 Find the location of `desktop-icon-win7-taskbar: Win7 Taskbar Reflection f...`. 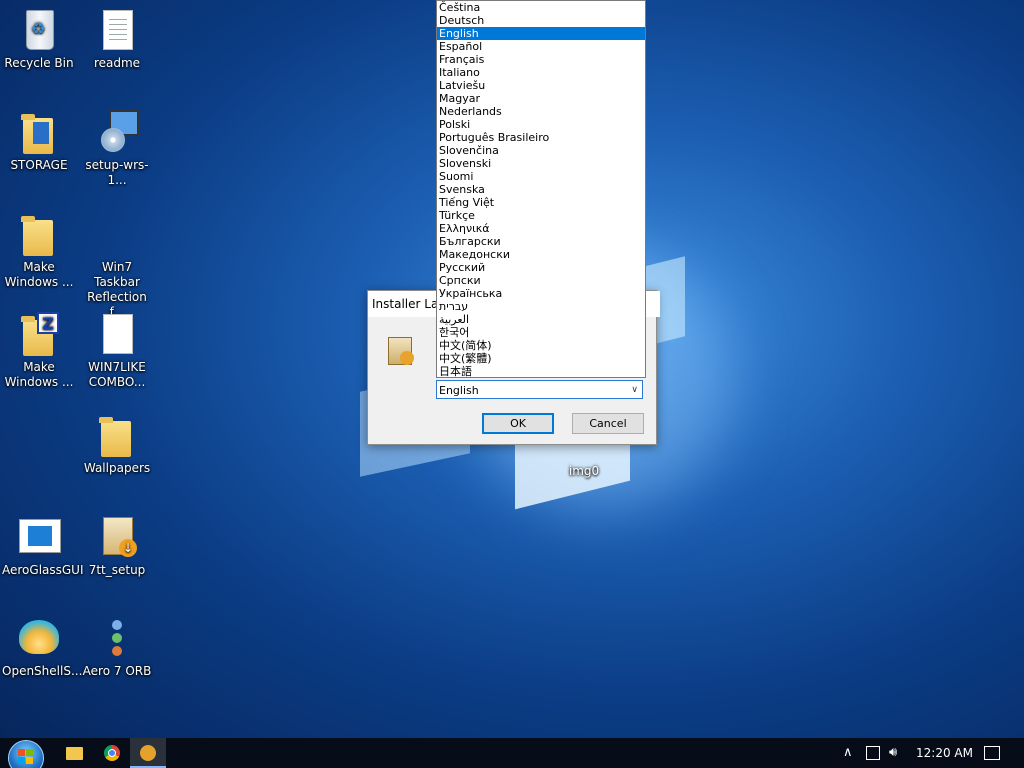

desktop-icon-win7-taskbar: Win7 Taskbar Reflection f... is located at coordinates (117, 266).